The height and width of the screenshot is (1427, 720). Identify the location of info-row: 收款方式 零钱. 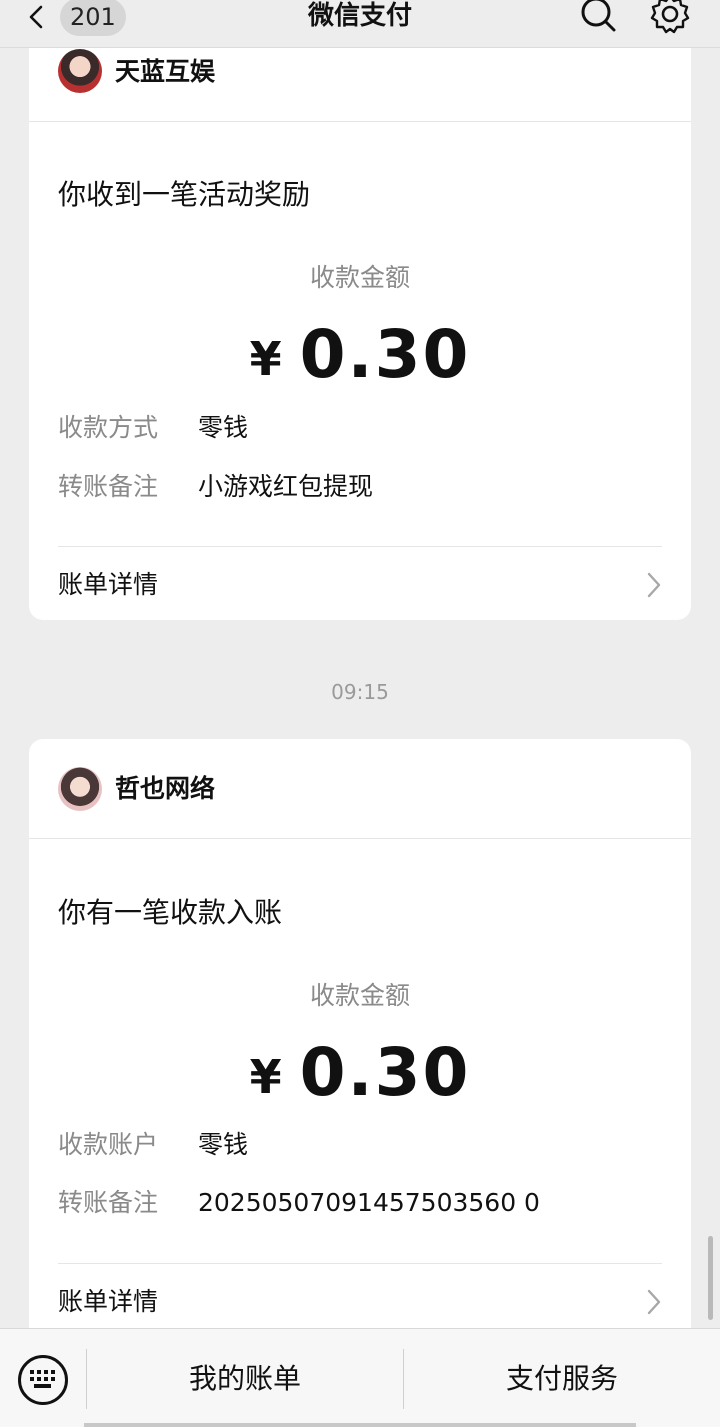
(153, 428).